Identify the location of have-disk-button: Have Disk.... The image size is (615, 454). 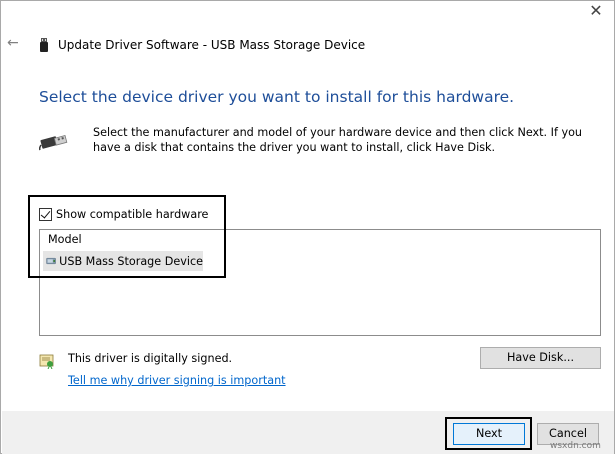
(540, 358).